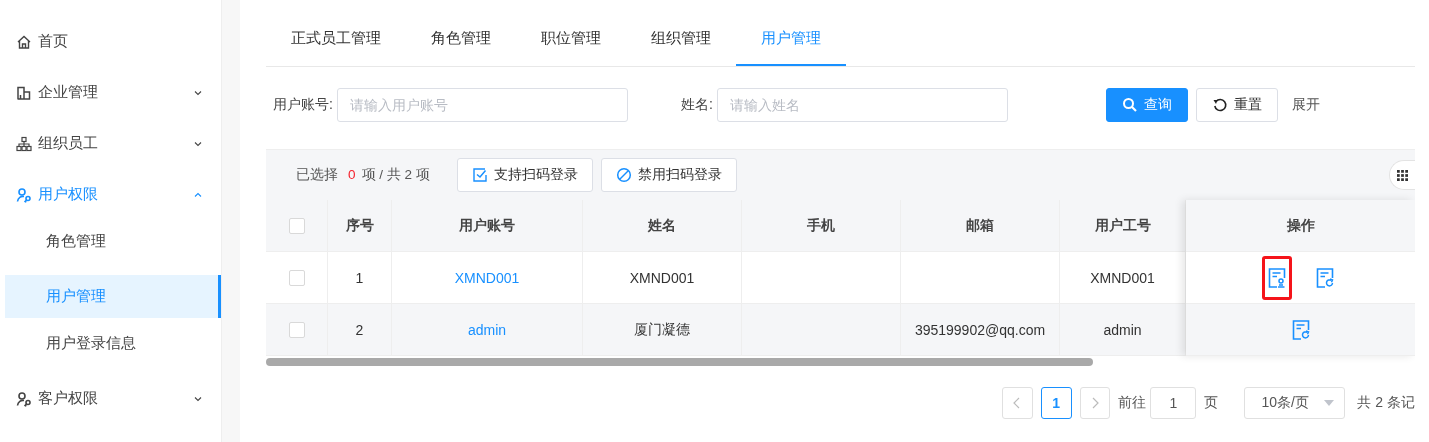 This screenshot has width=1429, height=442. I want to click on grid-icon, so click(1402, 175).